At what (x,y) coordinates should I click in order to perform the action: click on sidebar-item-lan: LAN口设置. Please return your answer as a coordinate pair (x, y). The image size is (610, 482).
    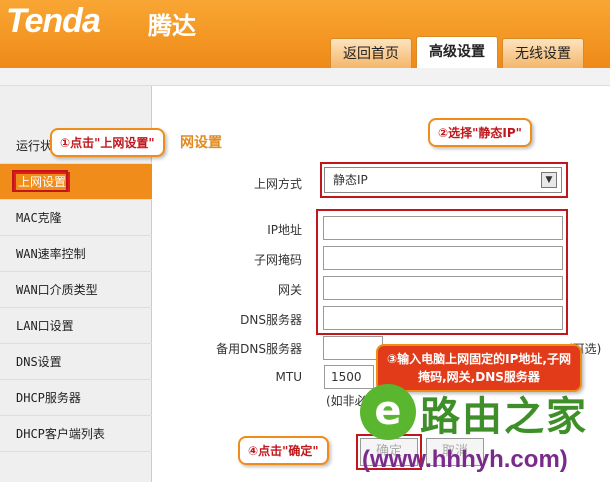
    Looking at the image, I should click on (76, 326).